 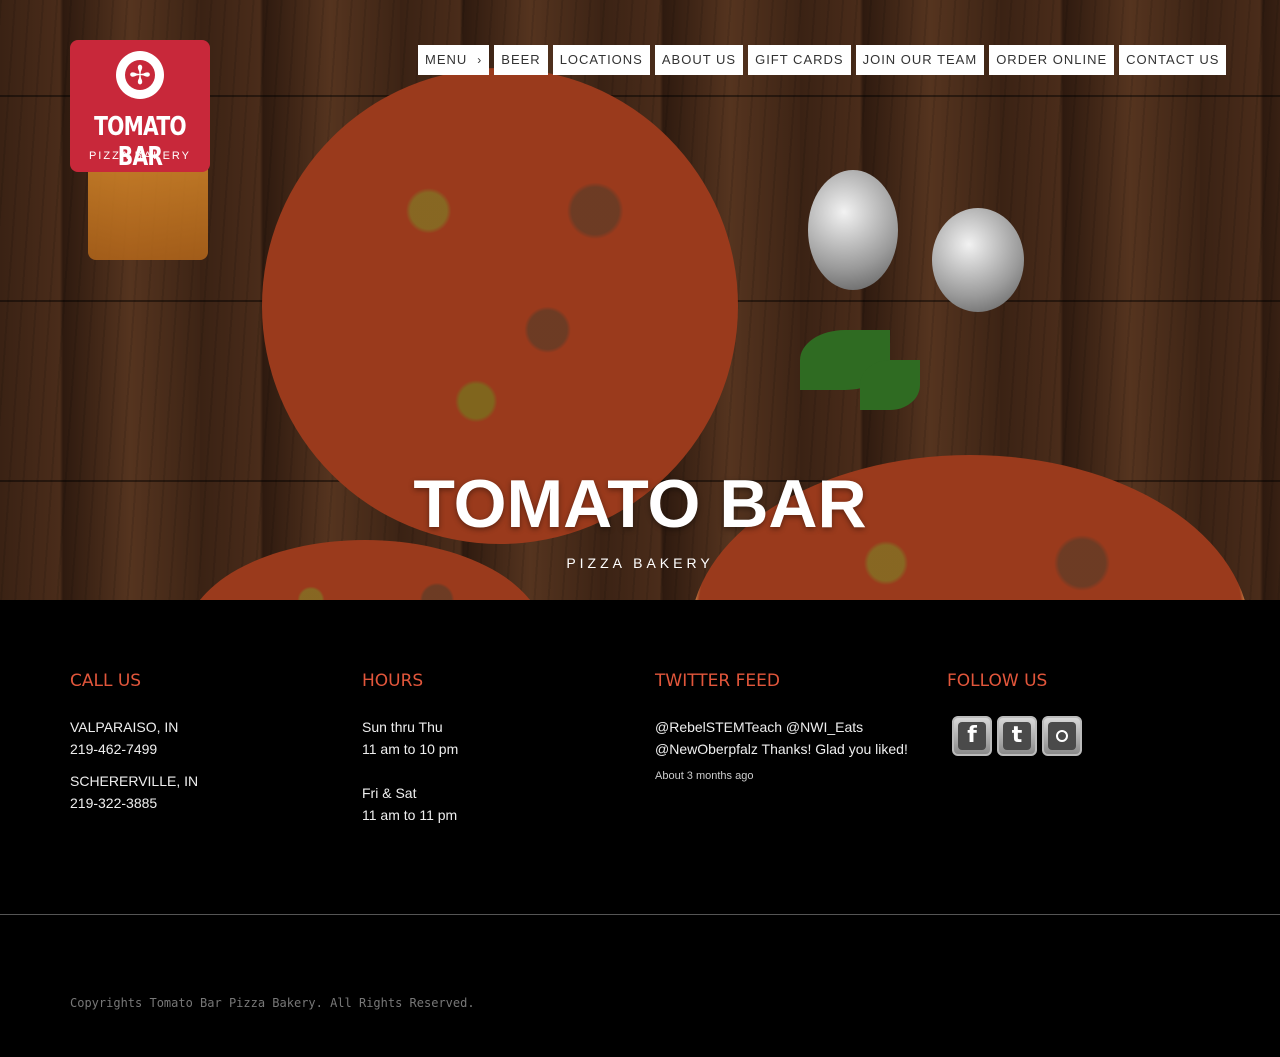 I want to click on nav-item-join-our-team: JOIN OUR TEAM, so click(x=920, y=60).